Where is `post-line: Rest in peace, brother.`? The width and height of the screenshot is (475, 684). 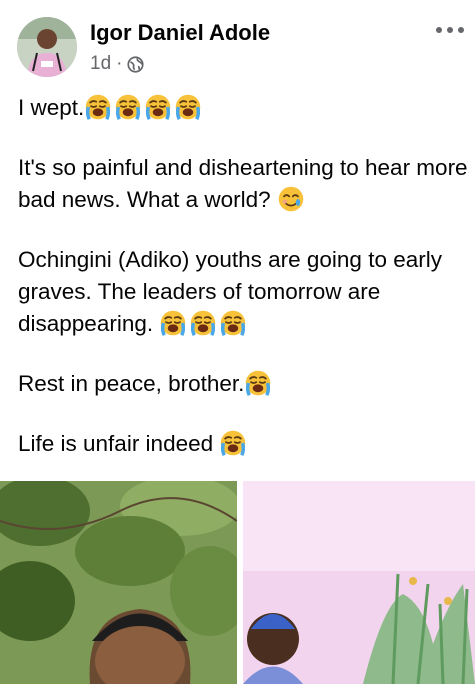 post-line: Rest in peace, brother. is located at coordinates (243, 384).